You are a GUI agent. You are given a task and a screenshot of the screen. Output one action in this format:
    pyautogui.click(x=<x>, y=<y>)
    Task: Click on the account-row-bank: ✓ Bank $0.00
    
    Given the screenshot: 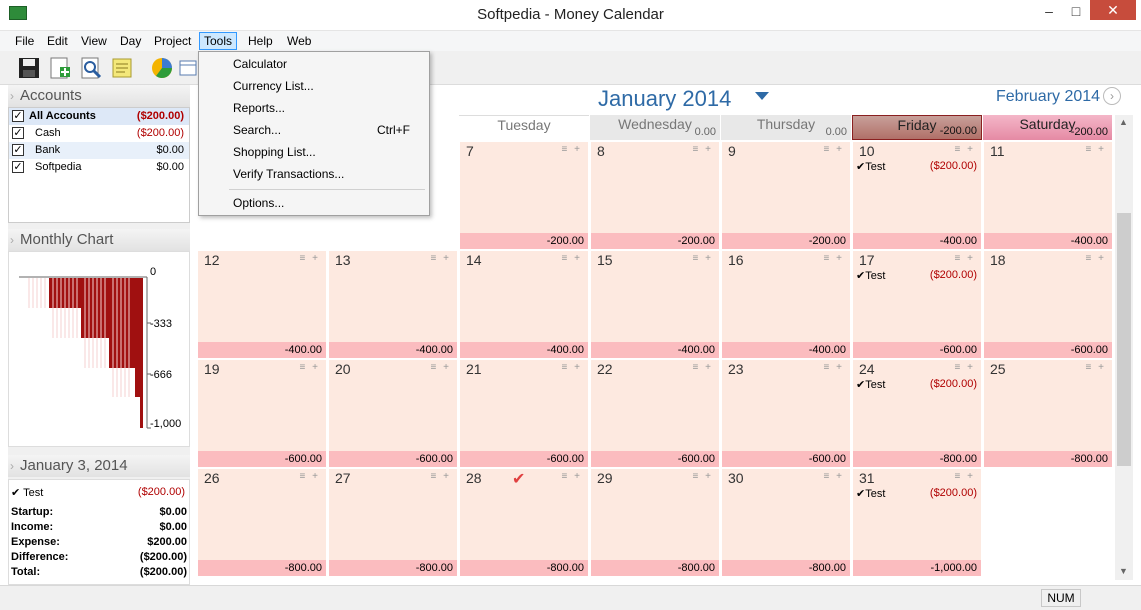 What is the action you would take?
    pyautogui.click(x=99, y=150)
    